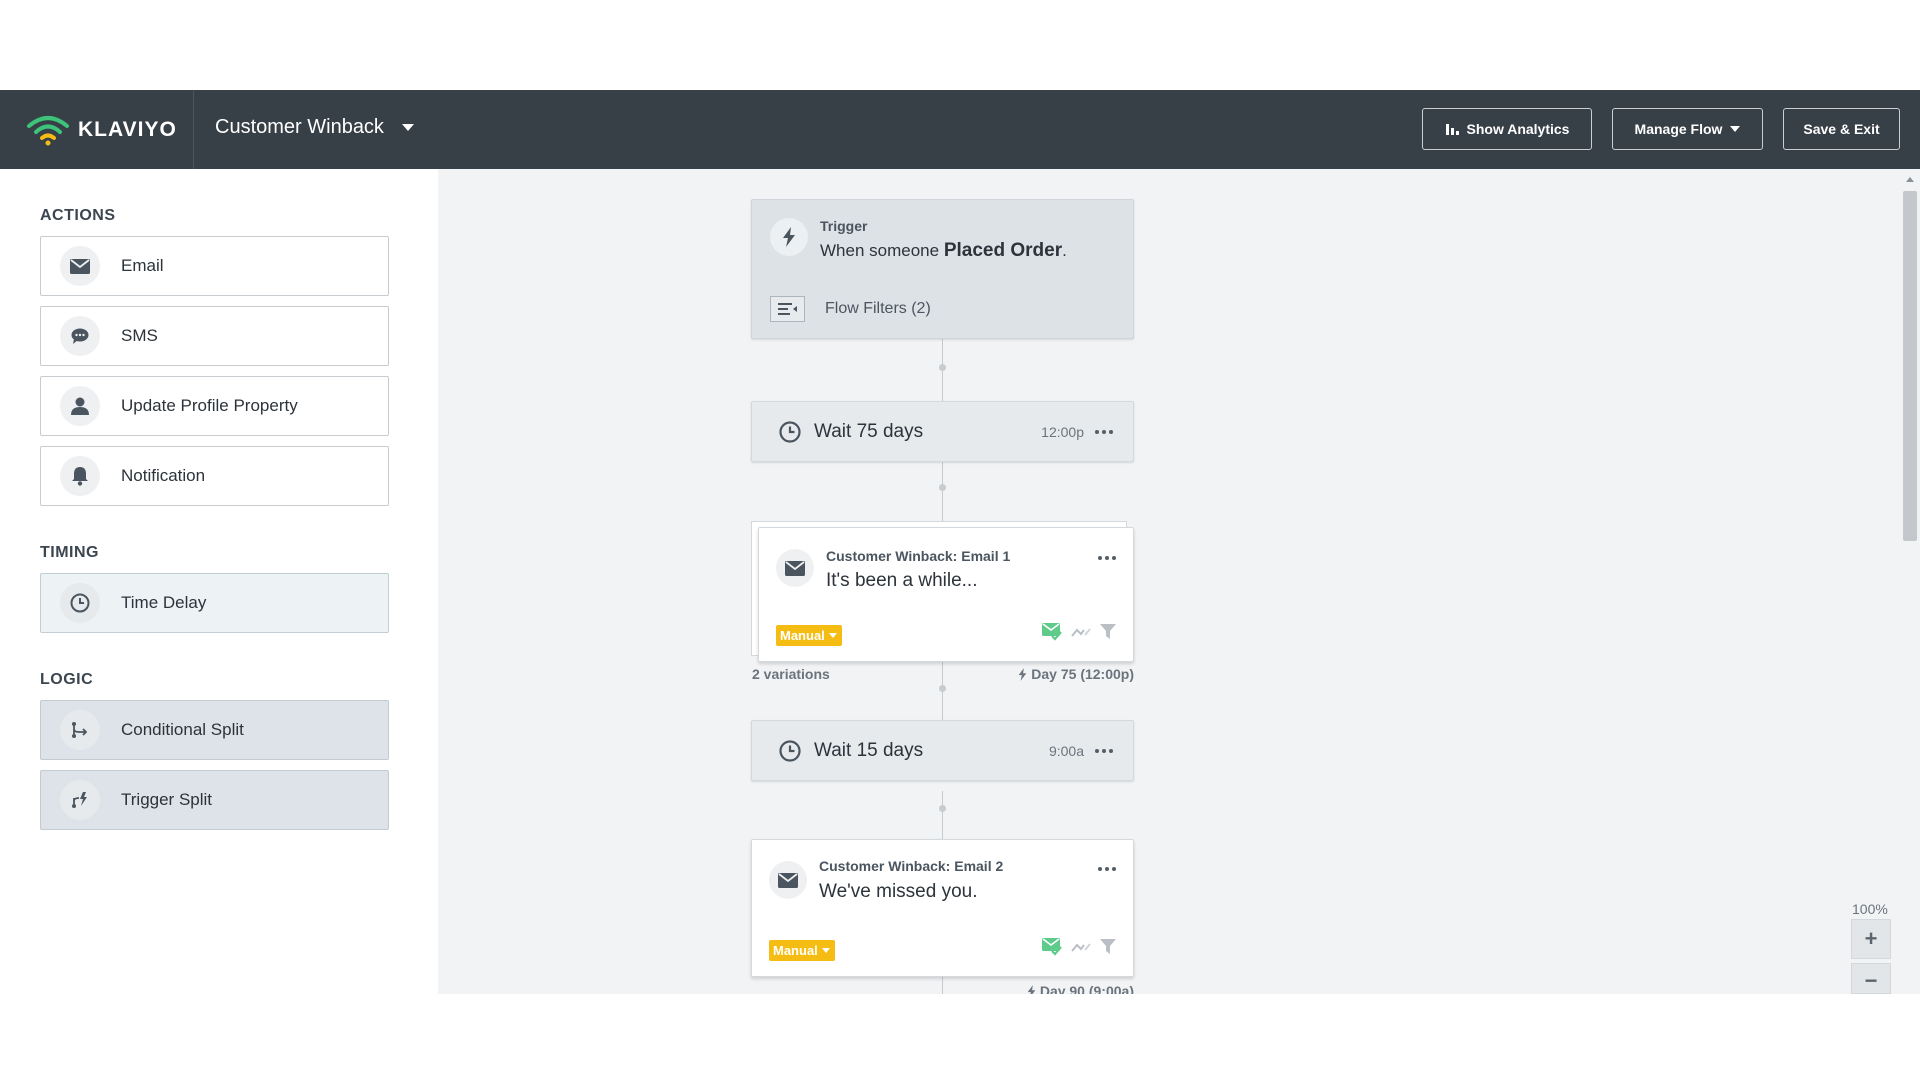 The width and height of the screenshot is (1920, 1080). What do you see at coordinates (918, 556) in the screenshot?
I see `email-title: Customer Winback: Email 1` at bounding box center [918, 556].